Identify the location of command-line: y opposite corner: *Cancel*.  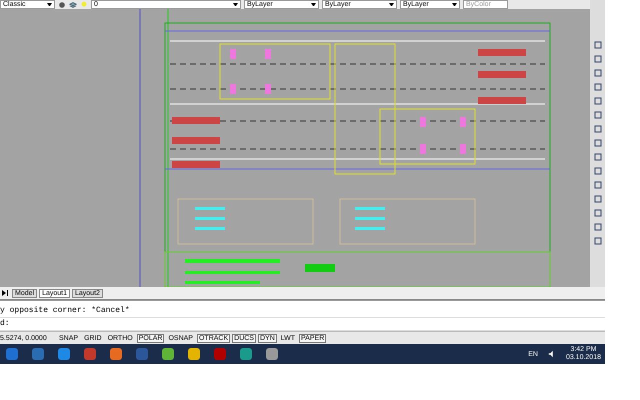
(302, 311).